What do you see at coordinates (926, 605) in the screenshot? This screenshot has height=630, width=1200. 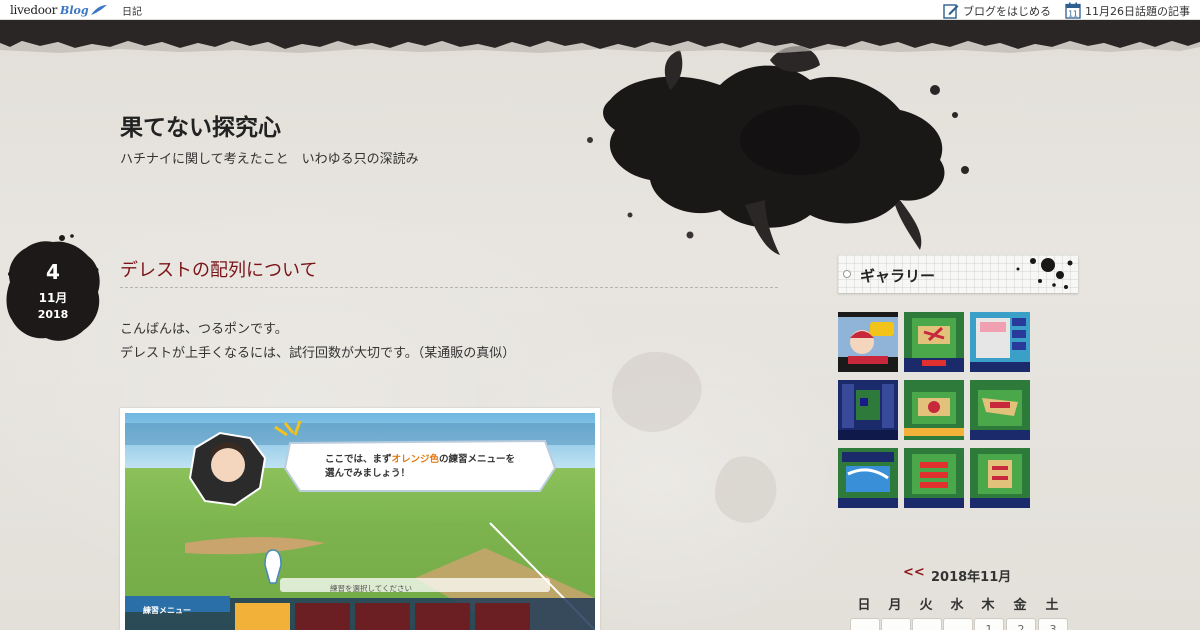 I see `calendar-weekday: 火` at bounding box center [926, 605].